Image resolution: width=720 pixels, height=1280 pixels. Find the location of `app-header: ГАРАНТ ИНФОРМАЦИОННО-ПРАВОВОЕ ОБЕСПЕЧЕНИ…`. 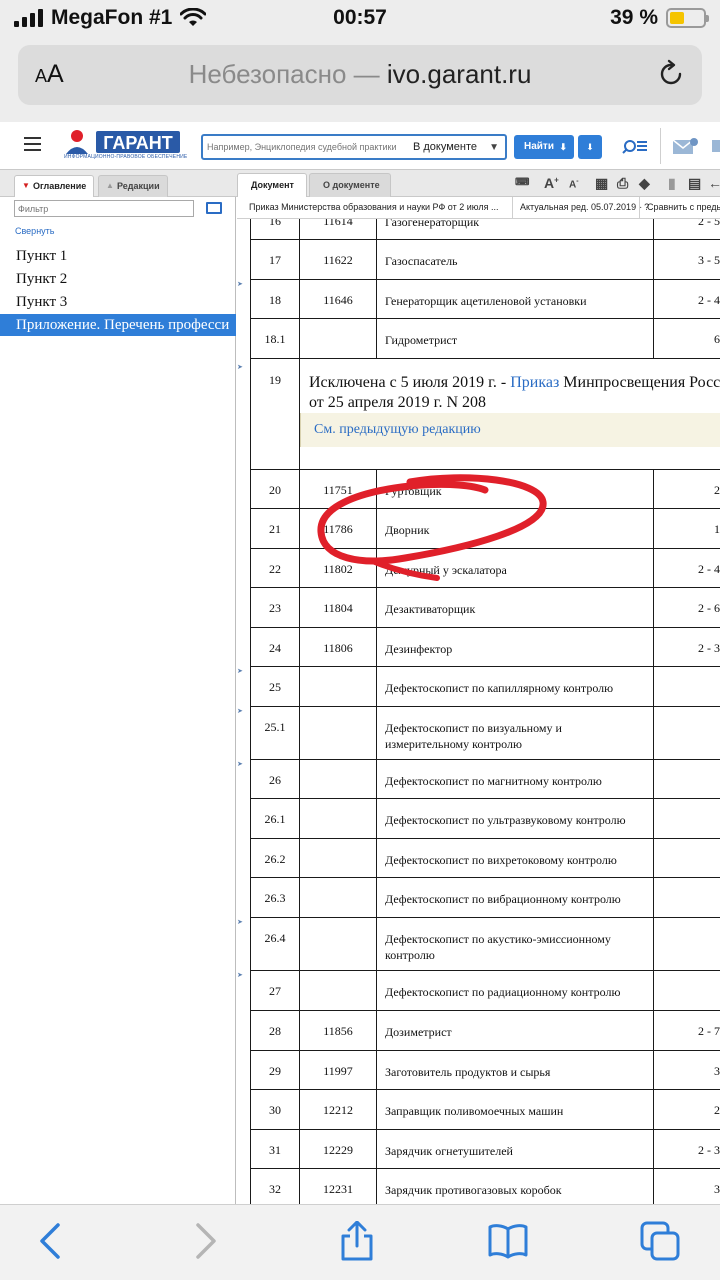

app-header: ГАРАНТ ИНФОРМАЦИОННО-ПРАВОВОЕ ОБЕСПЕЧЕНИ… is located at coordinates (360, 146).